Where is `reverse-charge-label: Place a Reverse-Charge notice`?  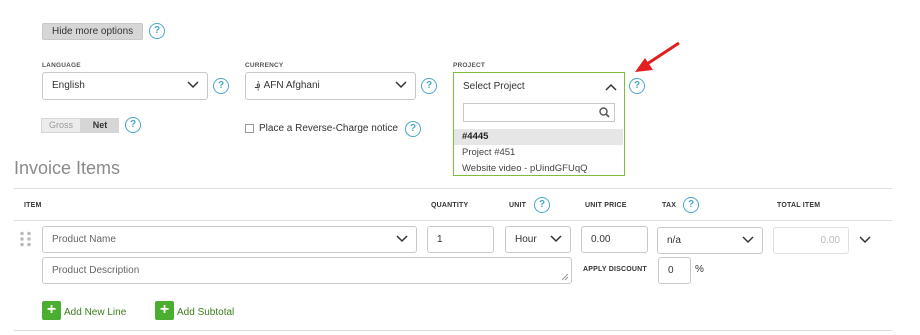 reverse-charge-label: Place a Reverse-Charge notice is located at coordinates (328, 128).